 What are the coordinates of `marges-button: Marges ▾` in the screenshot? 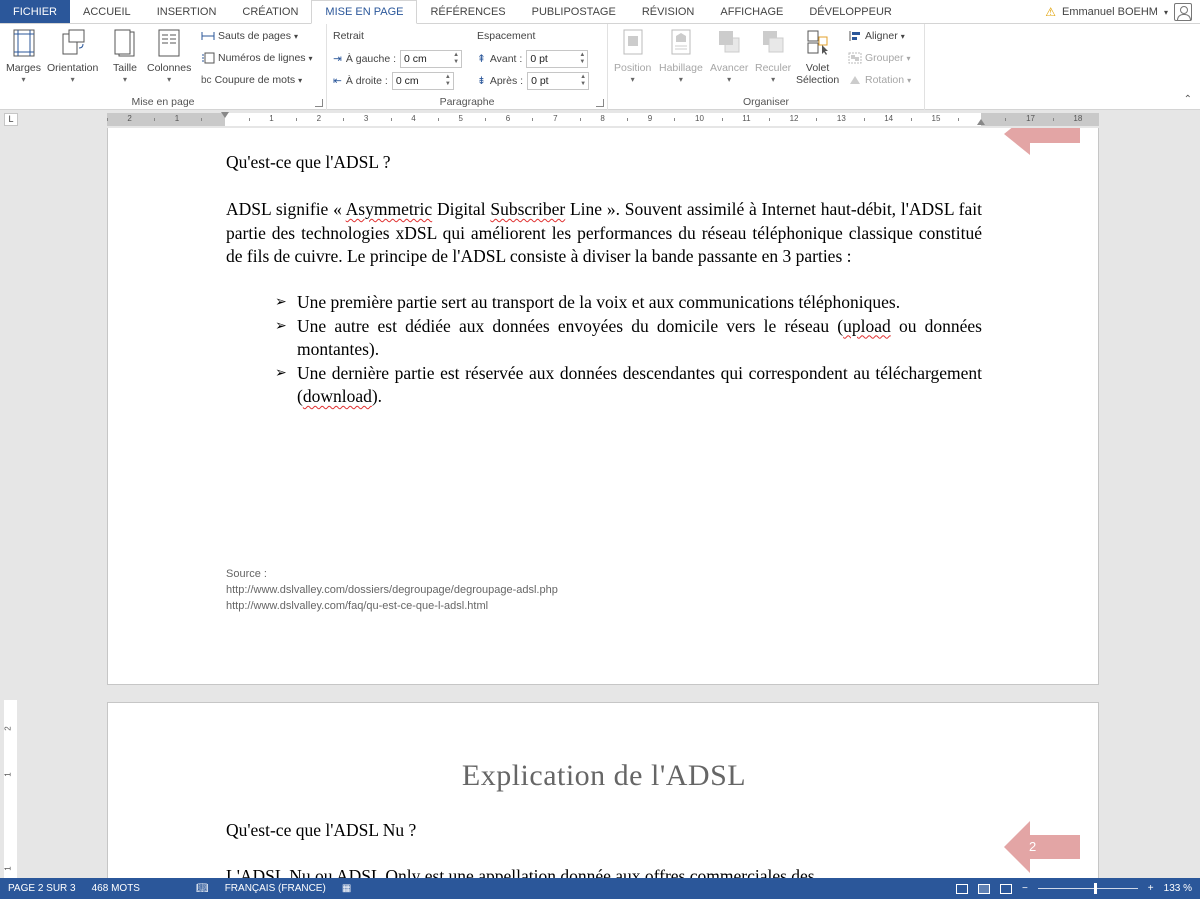 It's located at (23, 56).